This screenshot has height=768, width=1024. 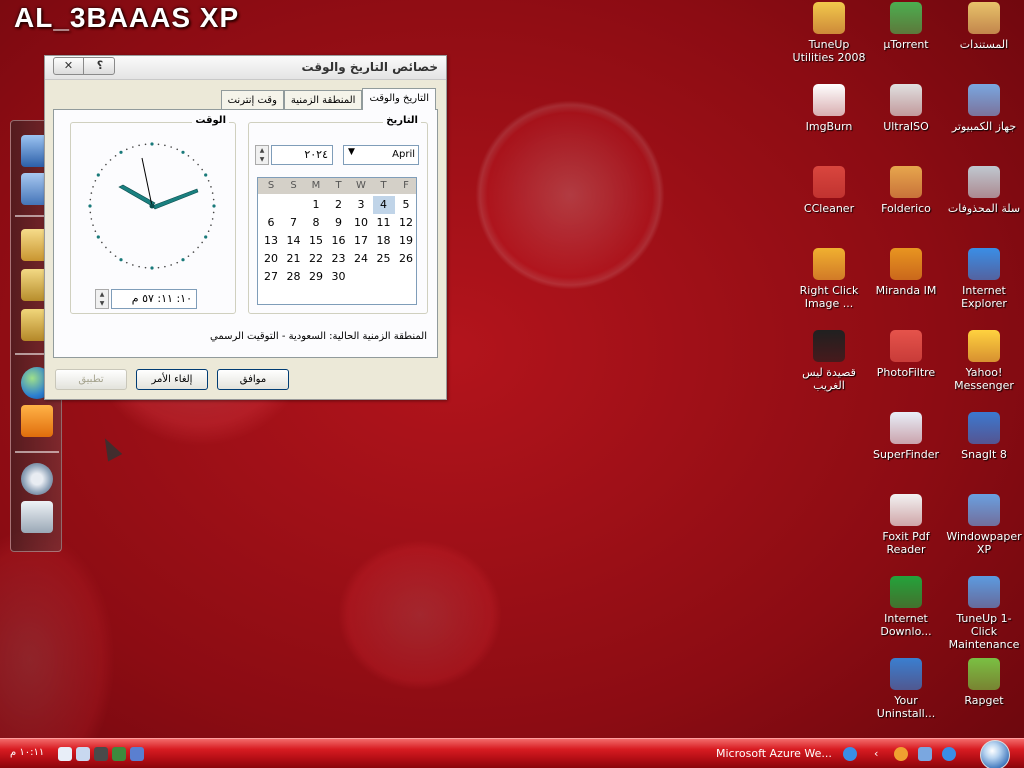 I want to click on calendar-day: 21, so click(x=294, y=259).